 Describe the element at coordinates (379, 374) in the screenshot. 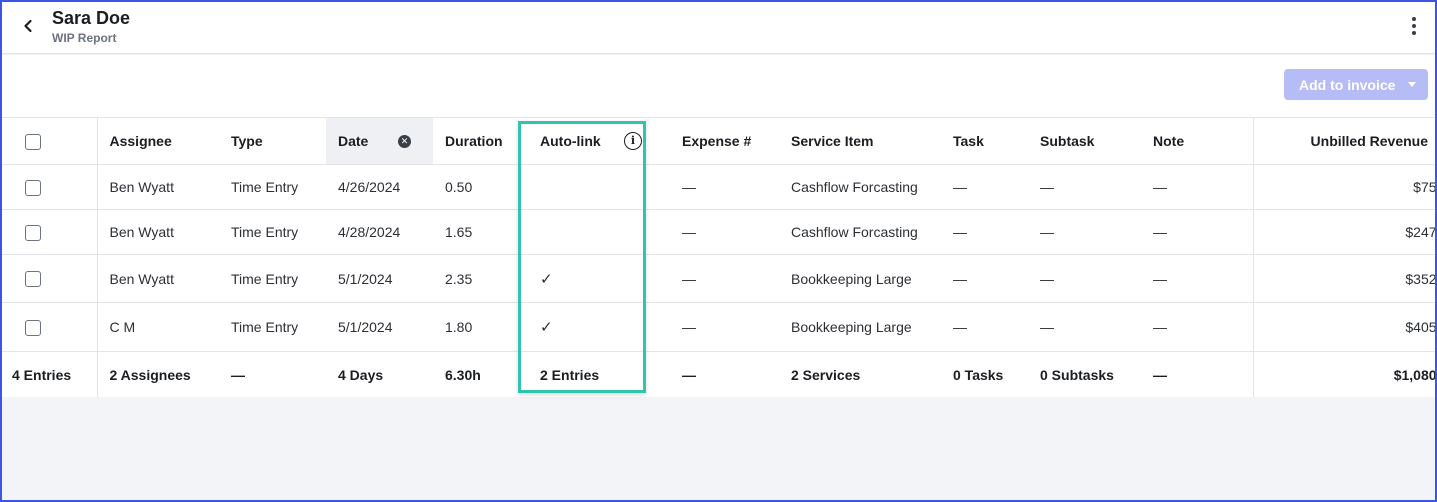

I see `total-days: 4 Days` at that location.